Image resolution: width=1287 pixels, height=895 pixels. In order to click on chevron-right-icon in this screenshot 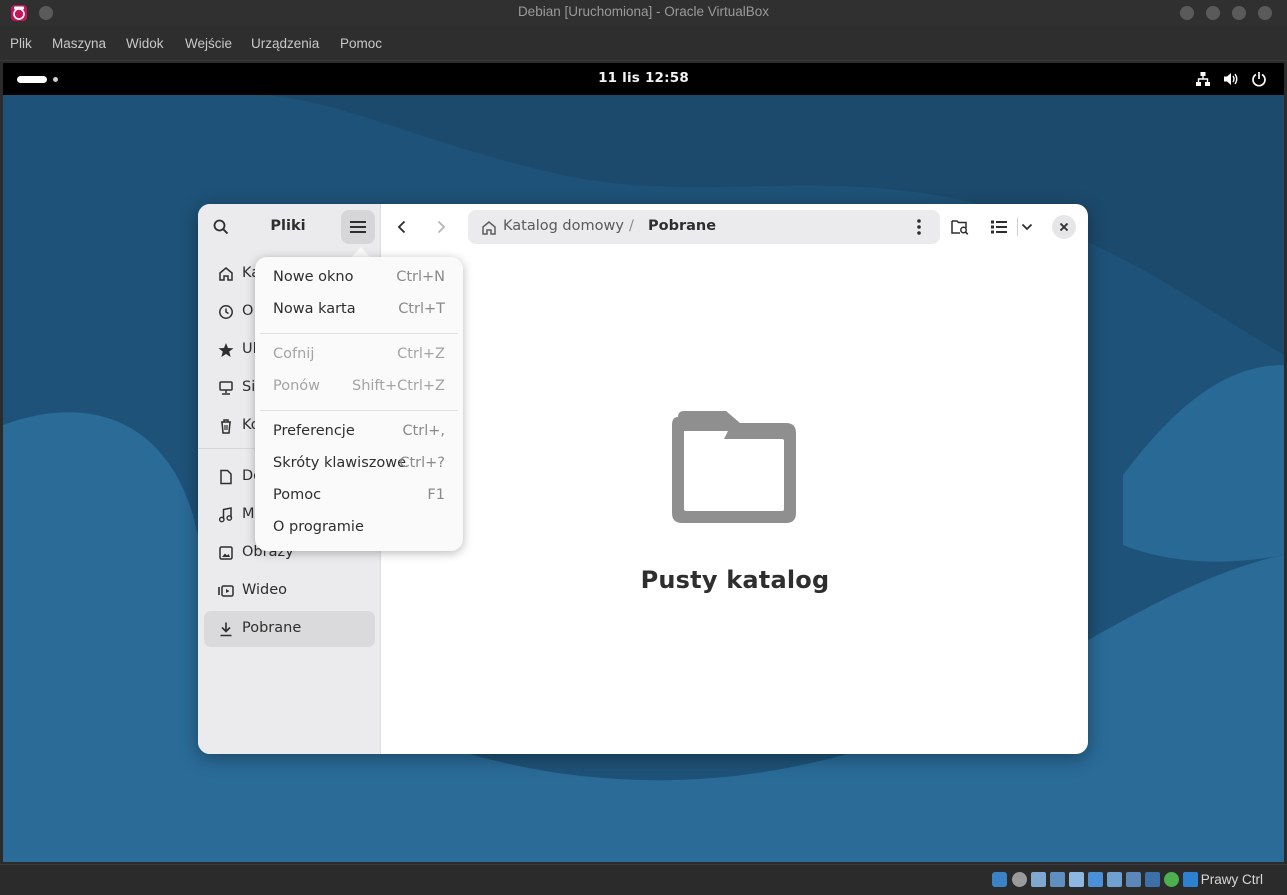, I will do `click(441, 227)`.